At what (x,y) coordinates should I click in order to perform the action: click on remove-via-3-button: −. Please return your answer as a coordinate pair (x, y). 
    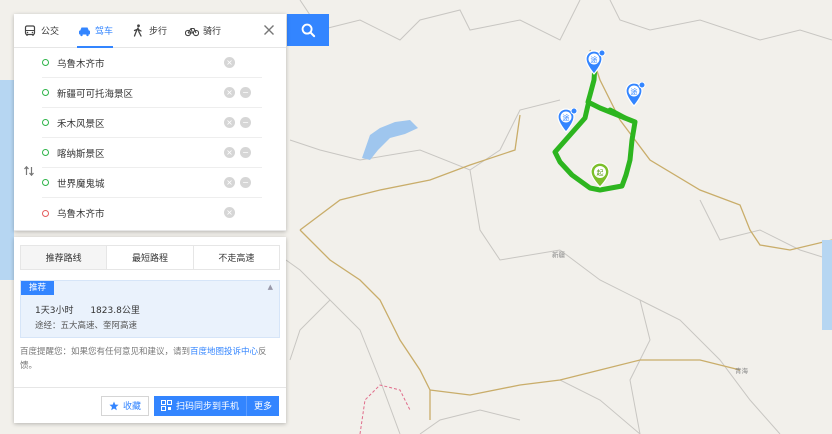
    Looking at the image, I should click on (245, 152).